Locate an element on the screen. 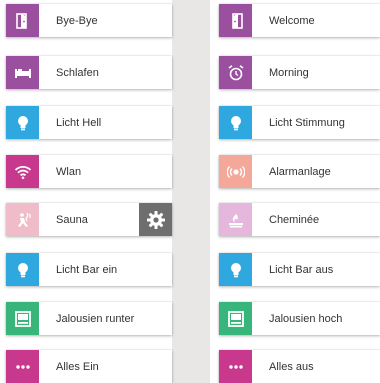 The image size is (380, 383). scene-button-welcome: Welcome is located at coordinates (299, 20).